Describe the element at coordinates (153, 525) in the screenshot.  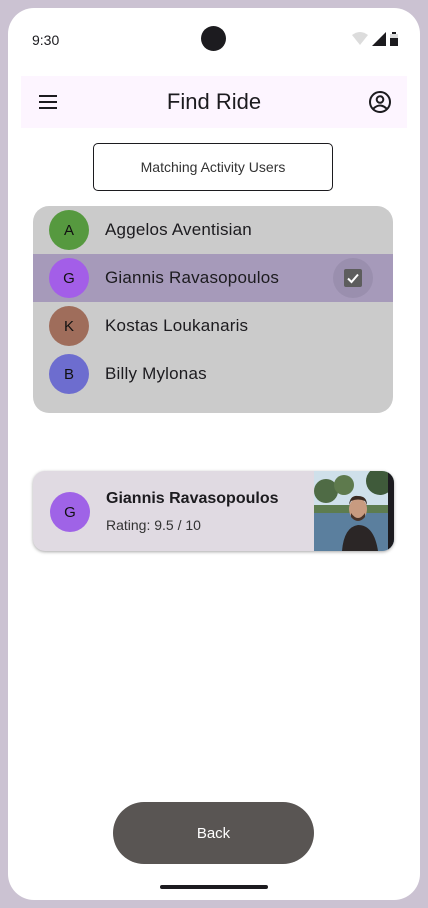
I see `card-rating: Rating: 9.5 / 10` at that location.